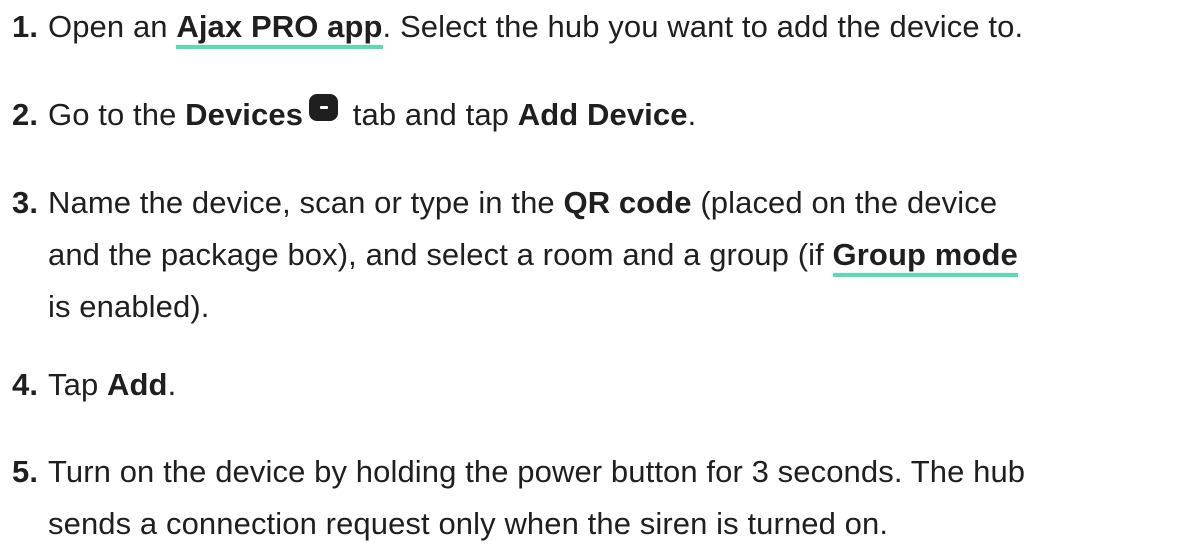 Image resolution: width=1179 pixels, height=550 pixels. Describe the element at coordinates (603, 385) in the screenshot. I see `step-line: Tap Add.` at that location.